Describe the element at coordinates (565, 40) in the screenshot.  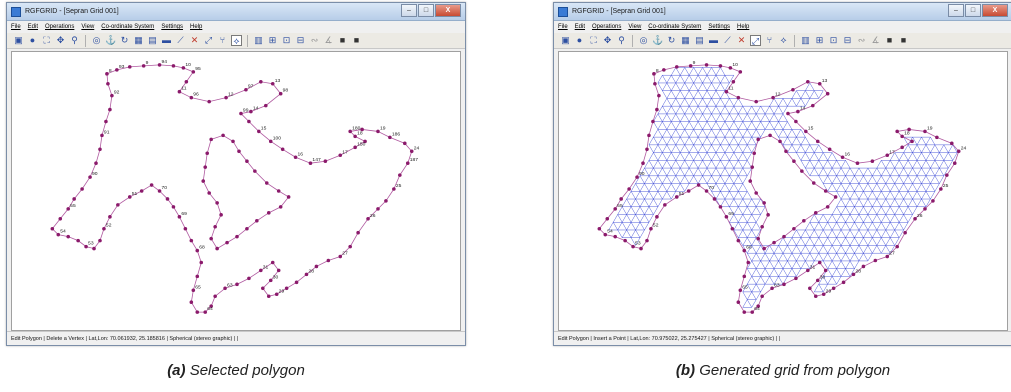
I see `print-icon: ▣` at that location.